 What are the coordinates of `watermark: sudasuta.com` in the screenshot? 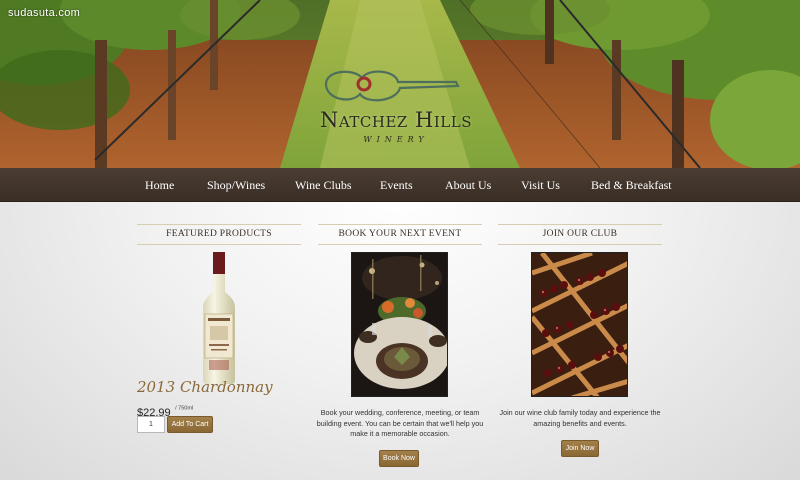 It's located at (44, 13).